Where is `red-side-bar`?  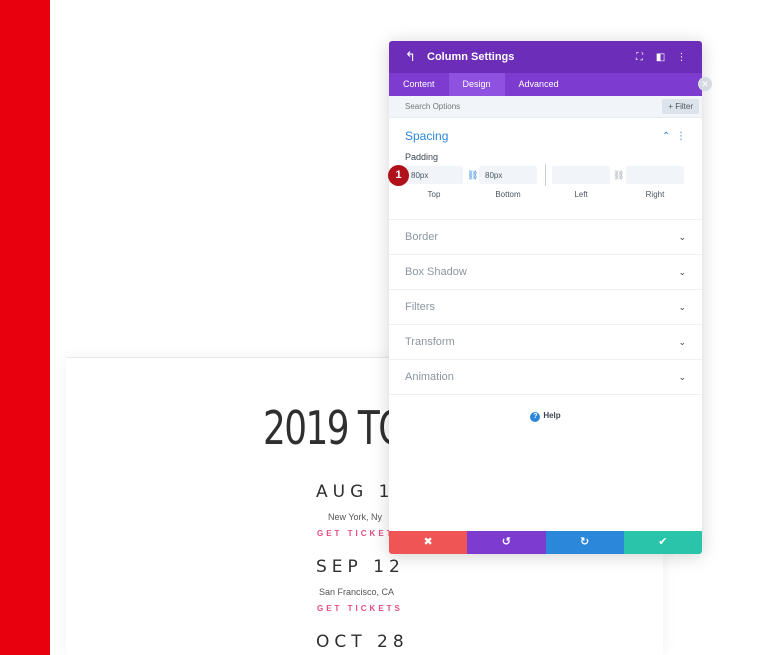 red-side-bar is located at coordinates (25, 327).